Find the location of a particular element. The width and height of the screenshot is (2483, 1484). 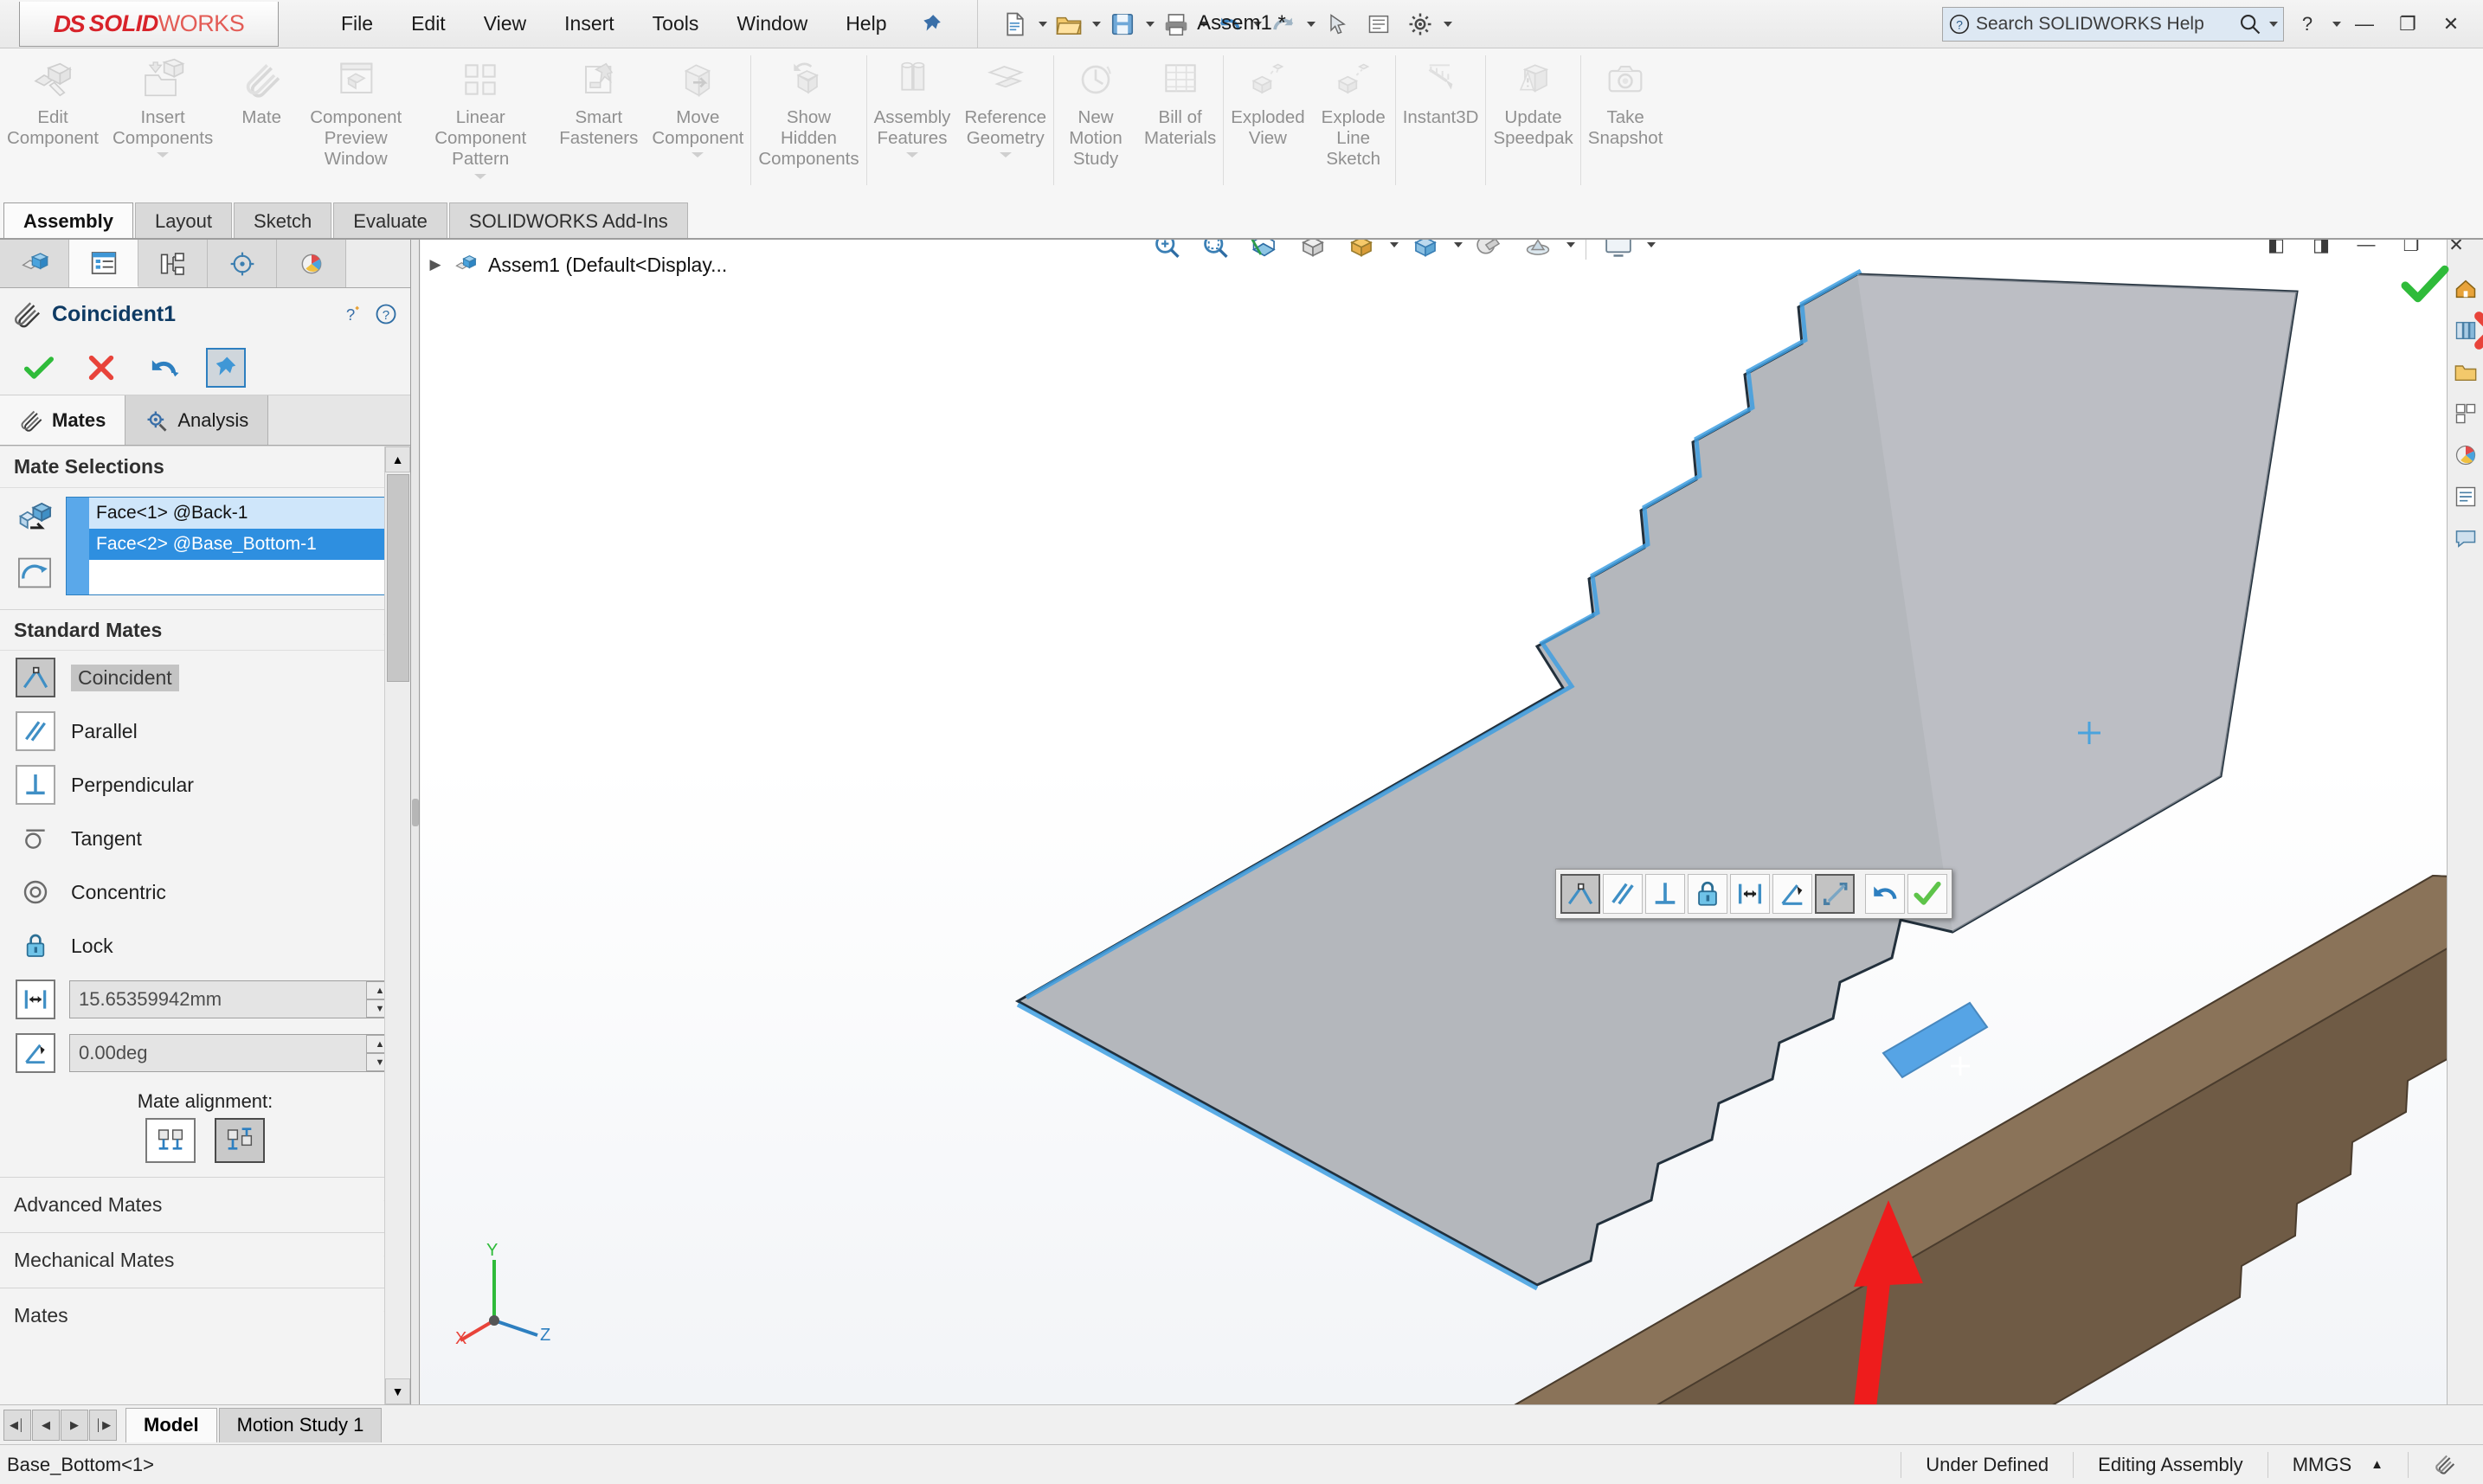

new-document-icon is located at coordinates (1015, 24).